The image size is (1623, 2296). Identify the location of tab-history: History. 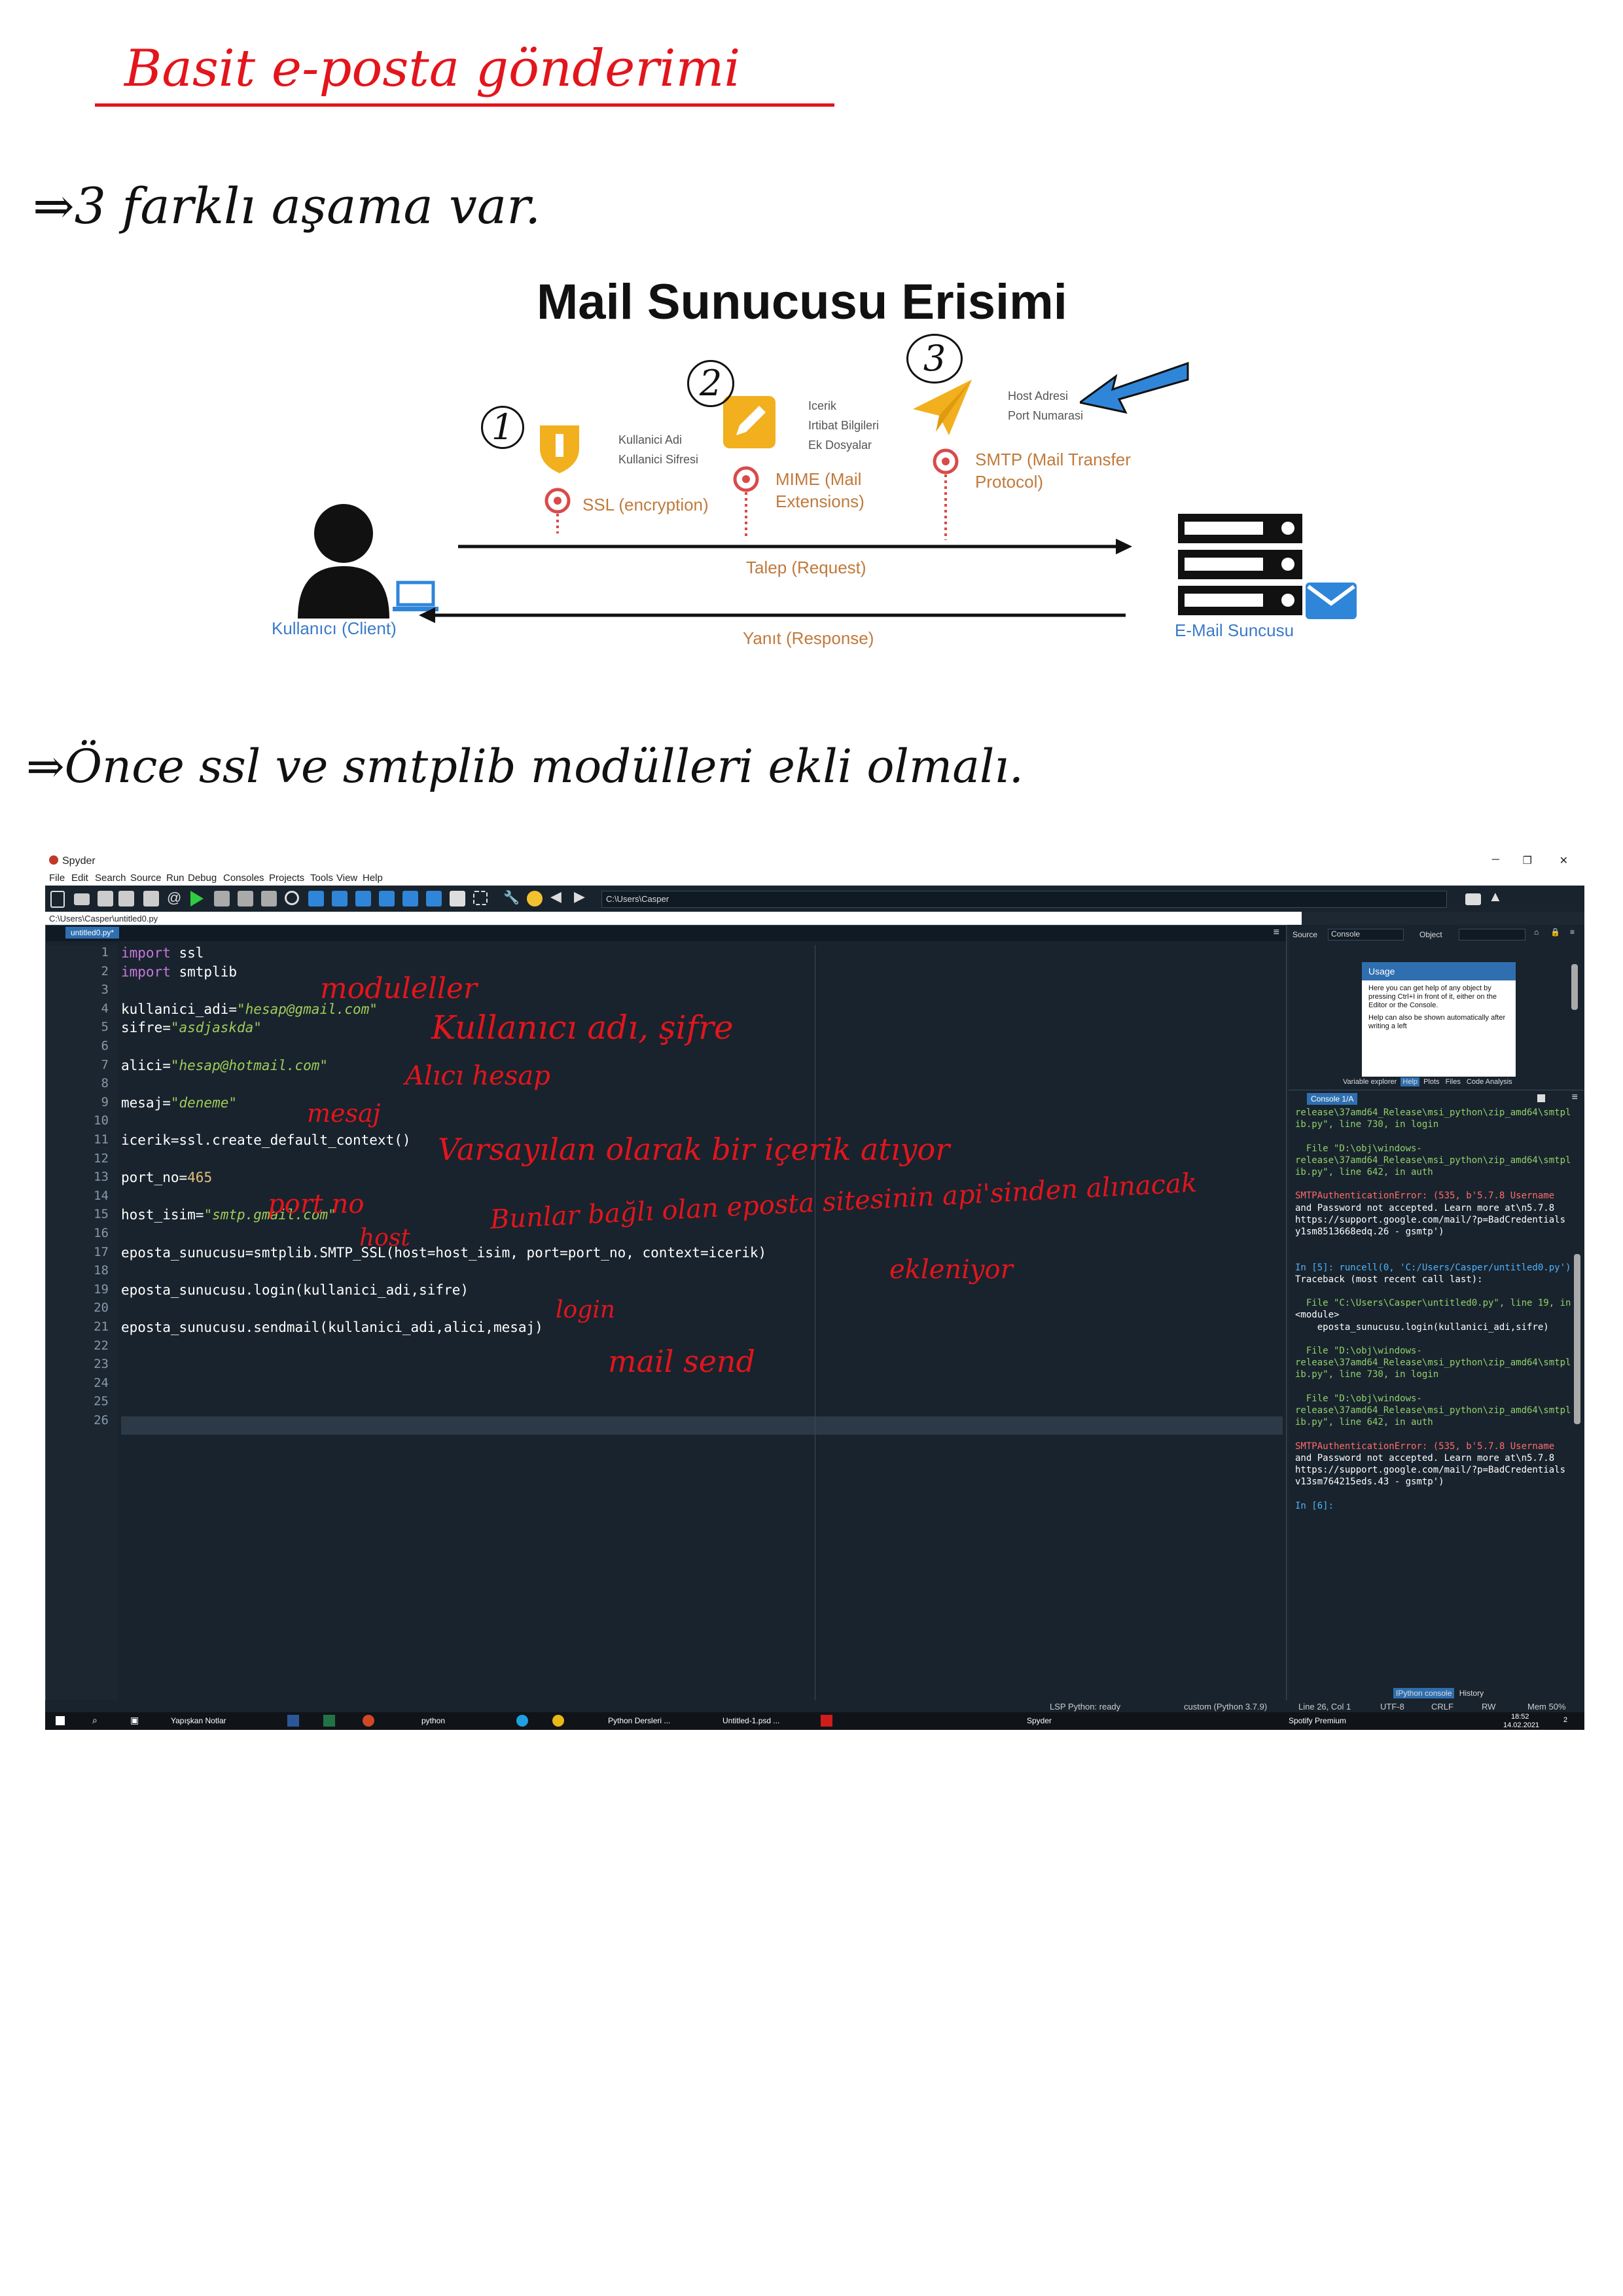
(1472, 1693).